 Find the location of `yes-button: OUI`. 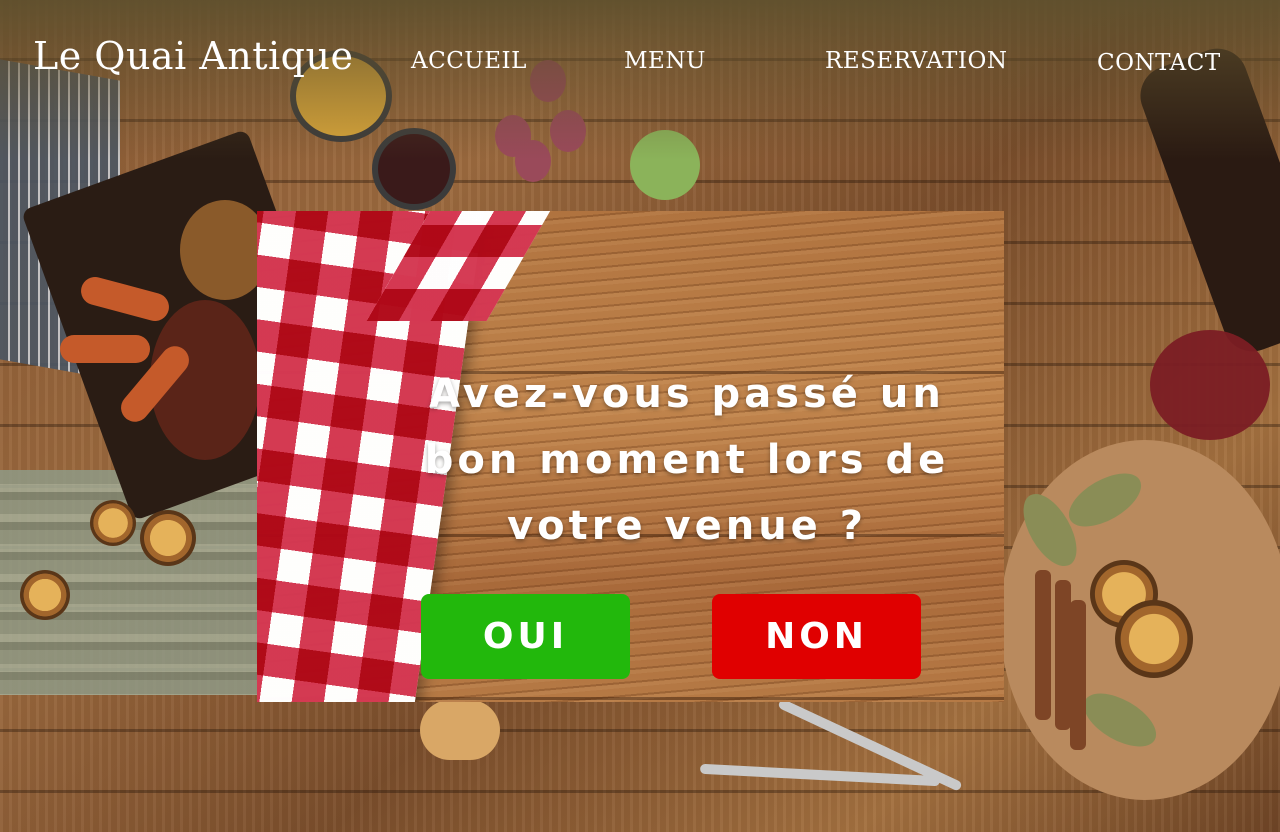

yes-button: OUI is located at coordinates (525, 636).